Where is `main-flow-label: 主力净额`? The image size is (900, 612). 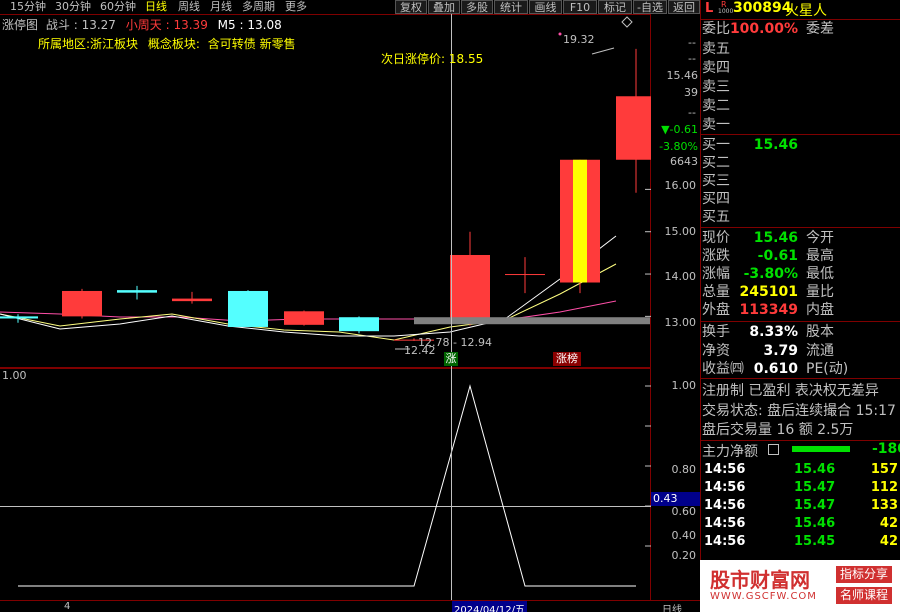 main-flow-label: 主力净额 is located at coordinates (730, 452).